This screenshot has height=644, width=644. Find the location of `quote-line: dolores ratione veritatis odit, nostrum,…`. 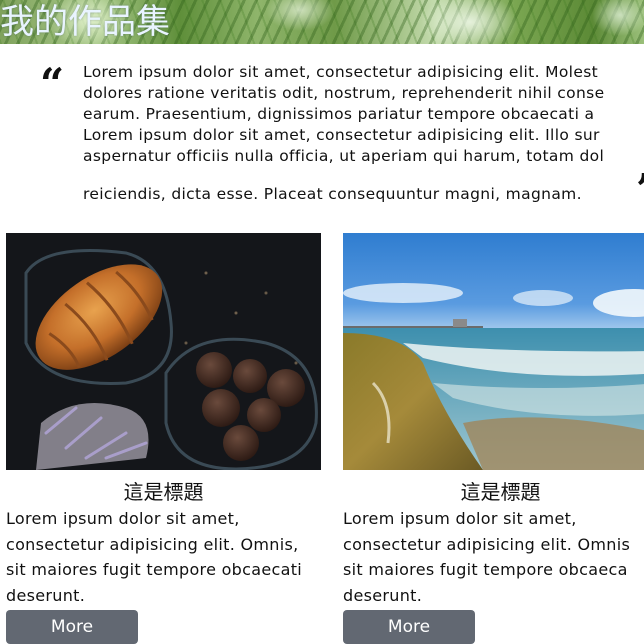

quote-line: dolores ratione veritatis odit, nostrum,… is located at coordinates (344, 93).